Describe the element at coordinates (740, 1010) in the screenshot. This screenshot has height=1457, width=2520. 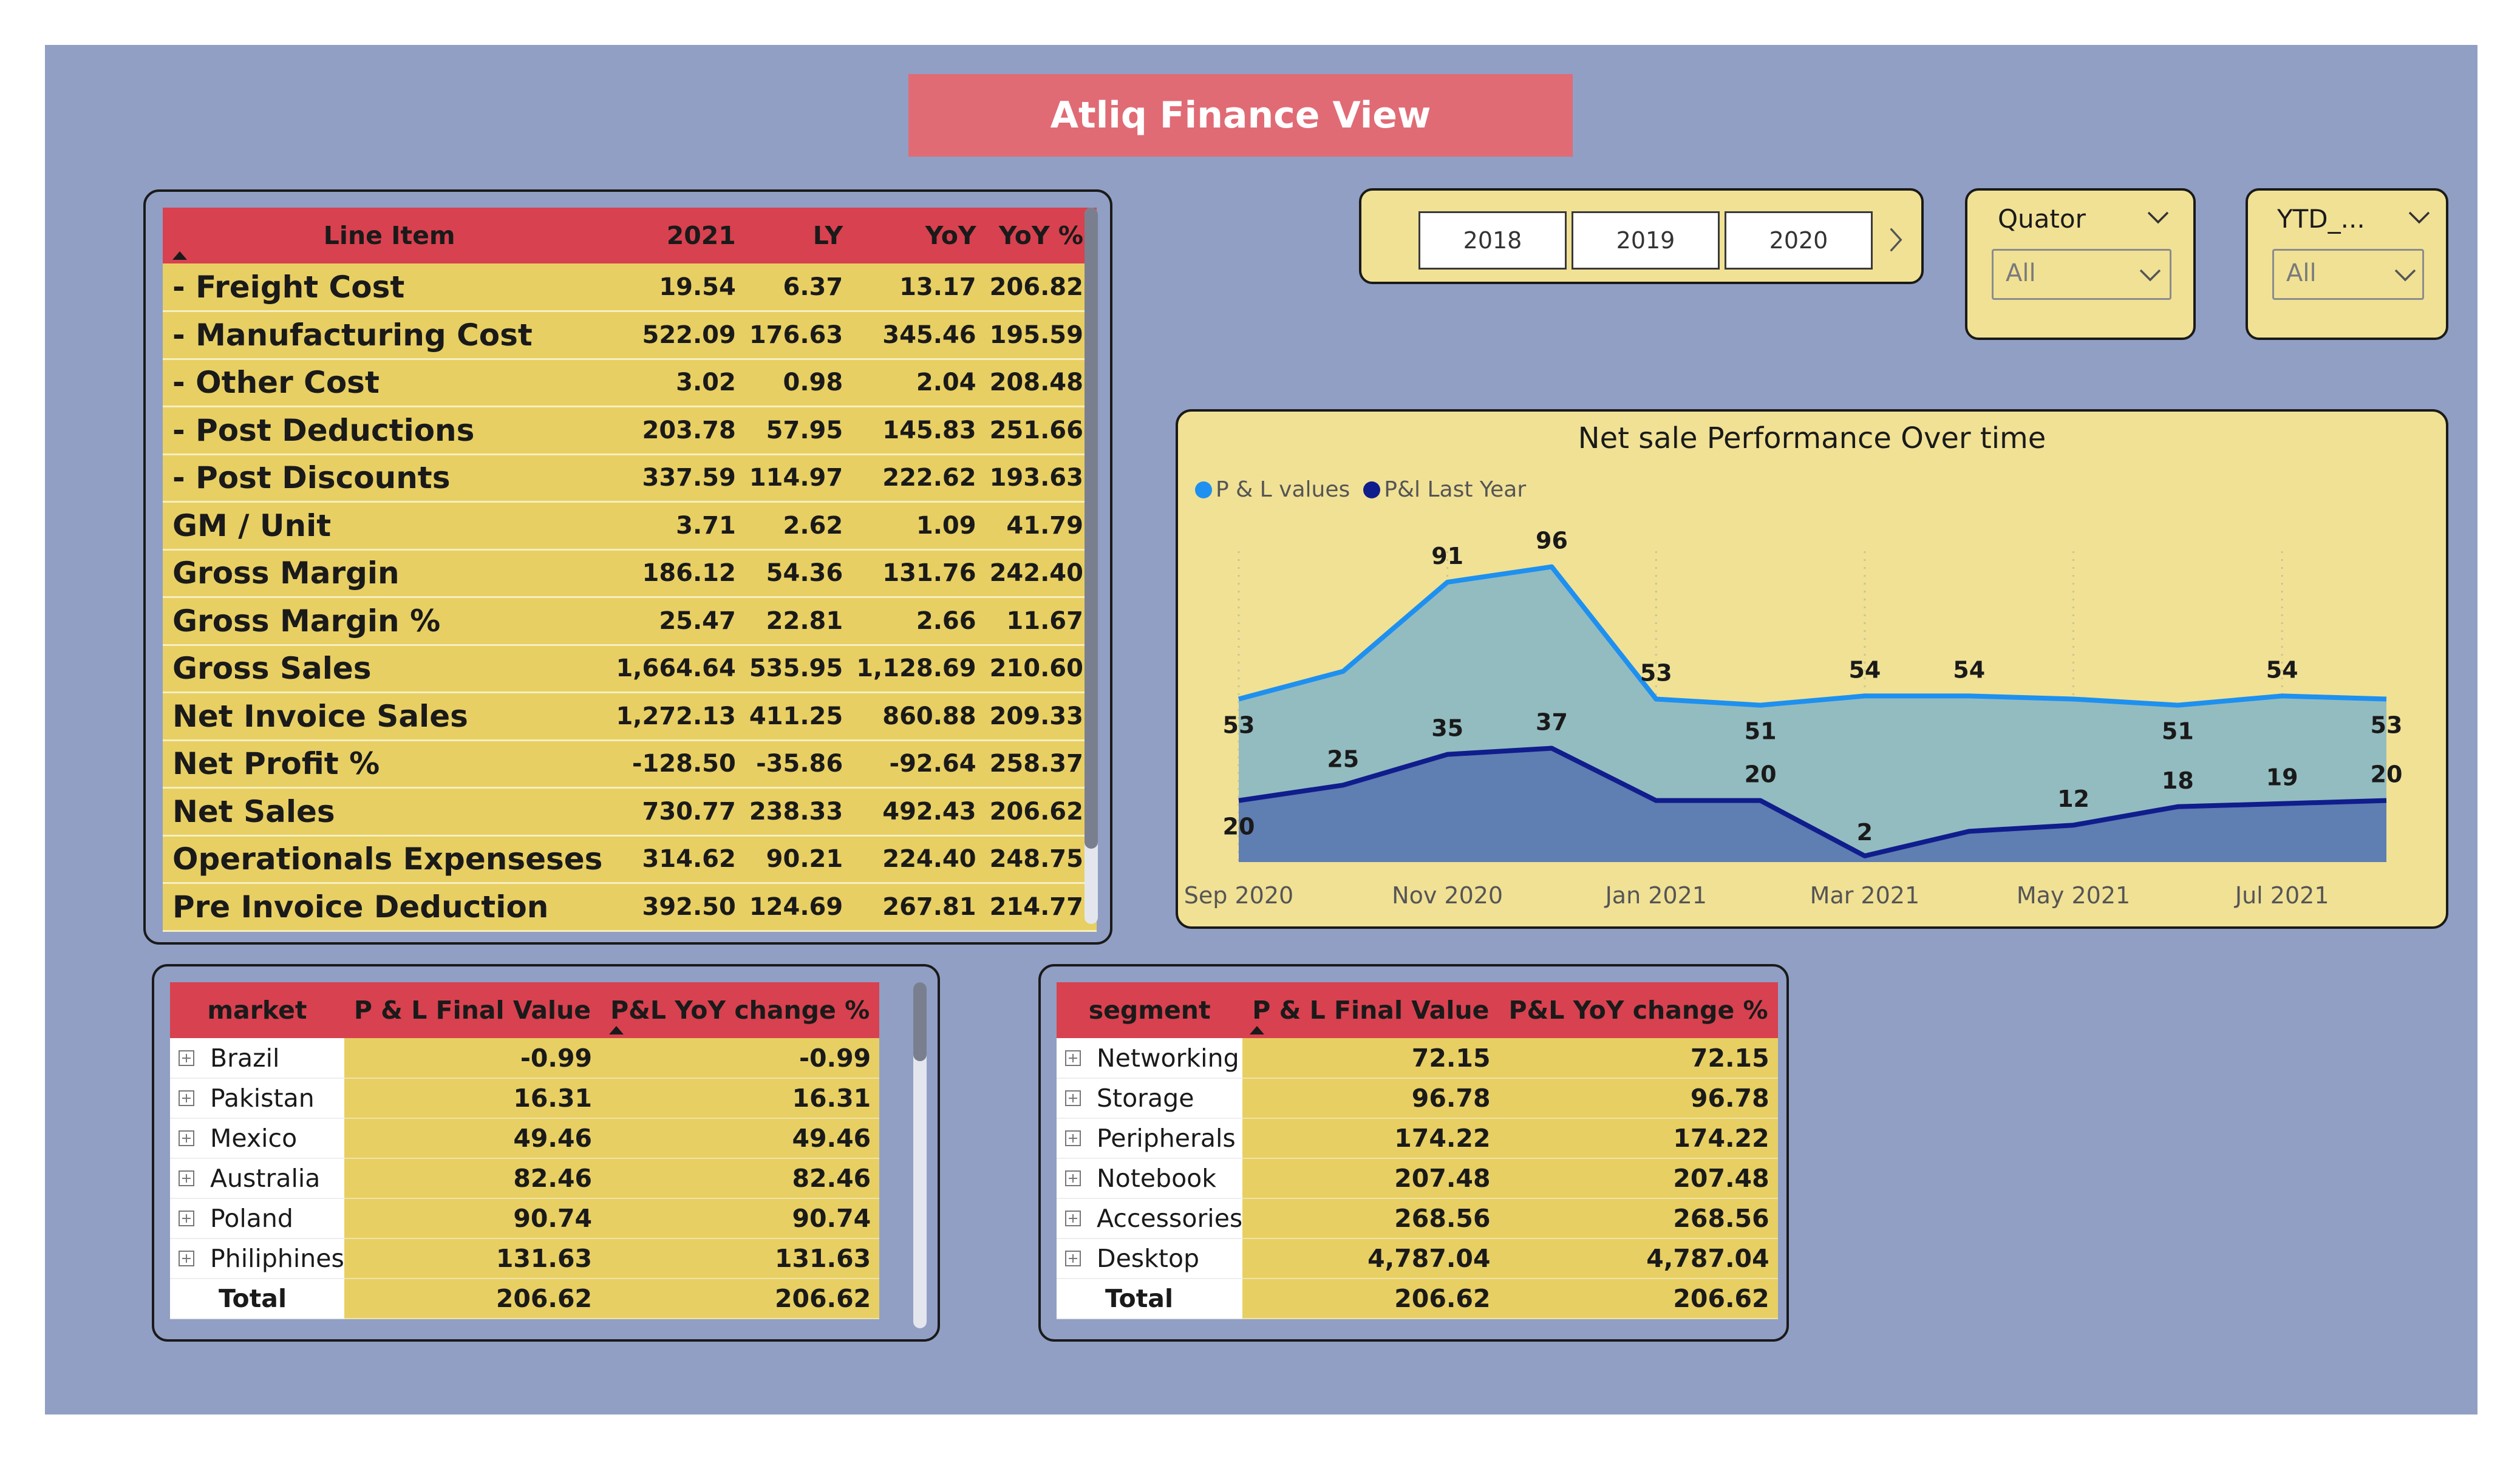
I see `market-header-yoy-change: P&L YoY change %` at that location.